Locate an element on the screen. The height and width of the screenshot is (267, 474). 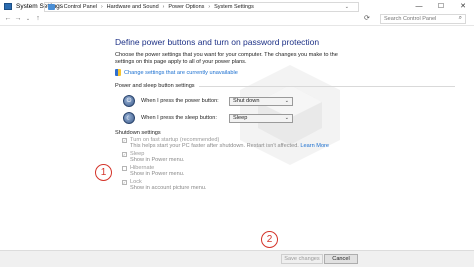
search-input: Search Control Panel ⌕ is located at coordinates (423, 19).